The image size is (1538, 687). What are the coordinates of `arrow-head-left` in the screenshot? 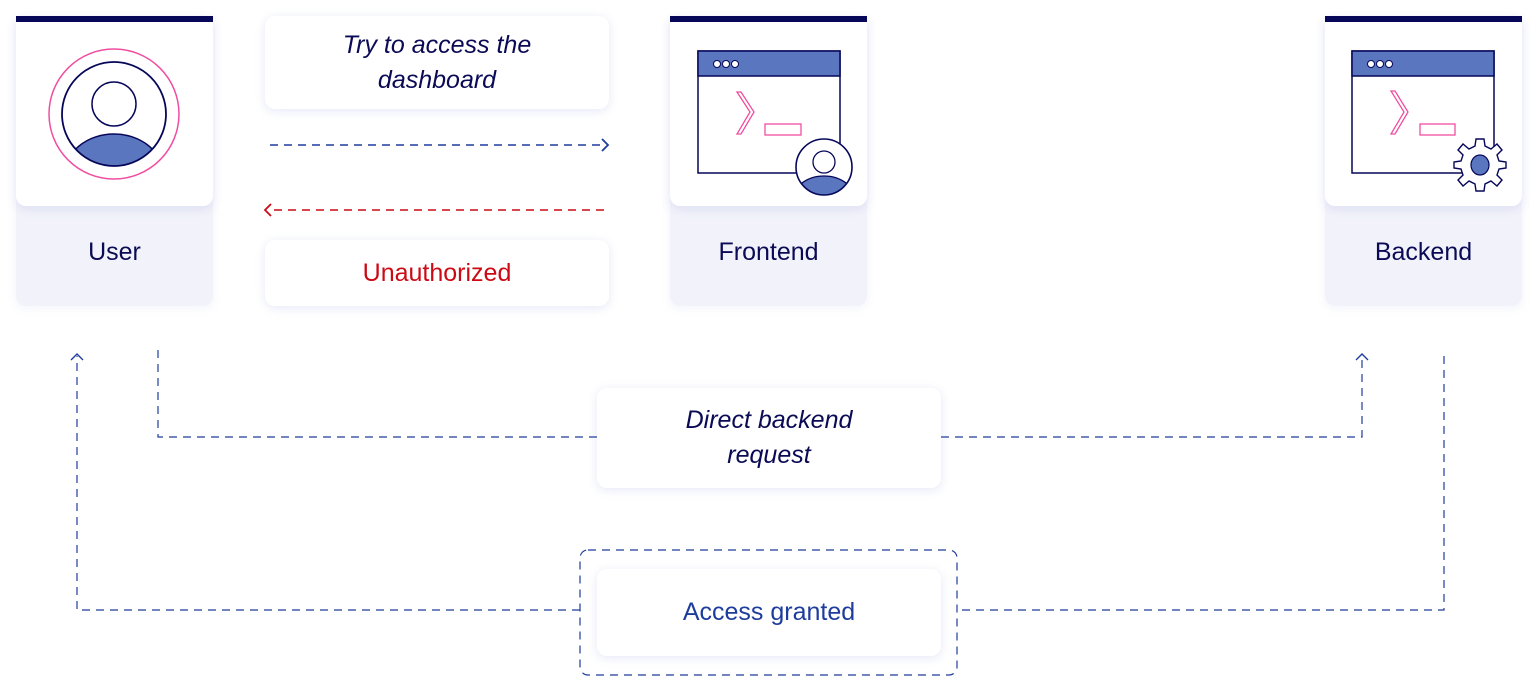 It's located at (267, 210).